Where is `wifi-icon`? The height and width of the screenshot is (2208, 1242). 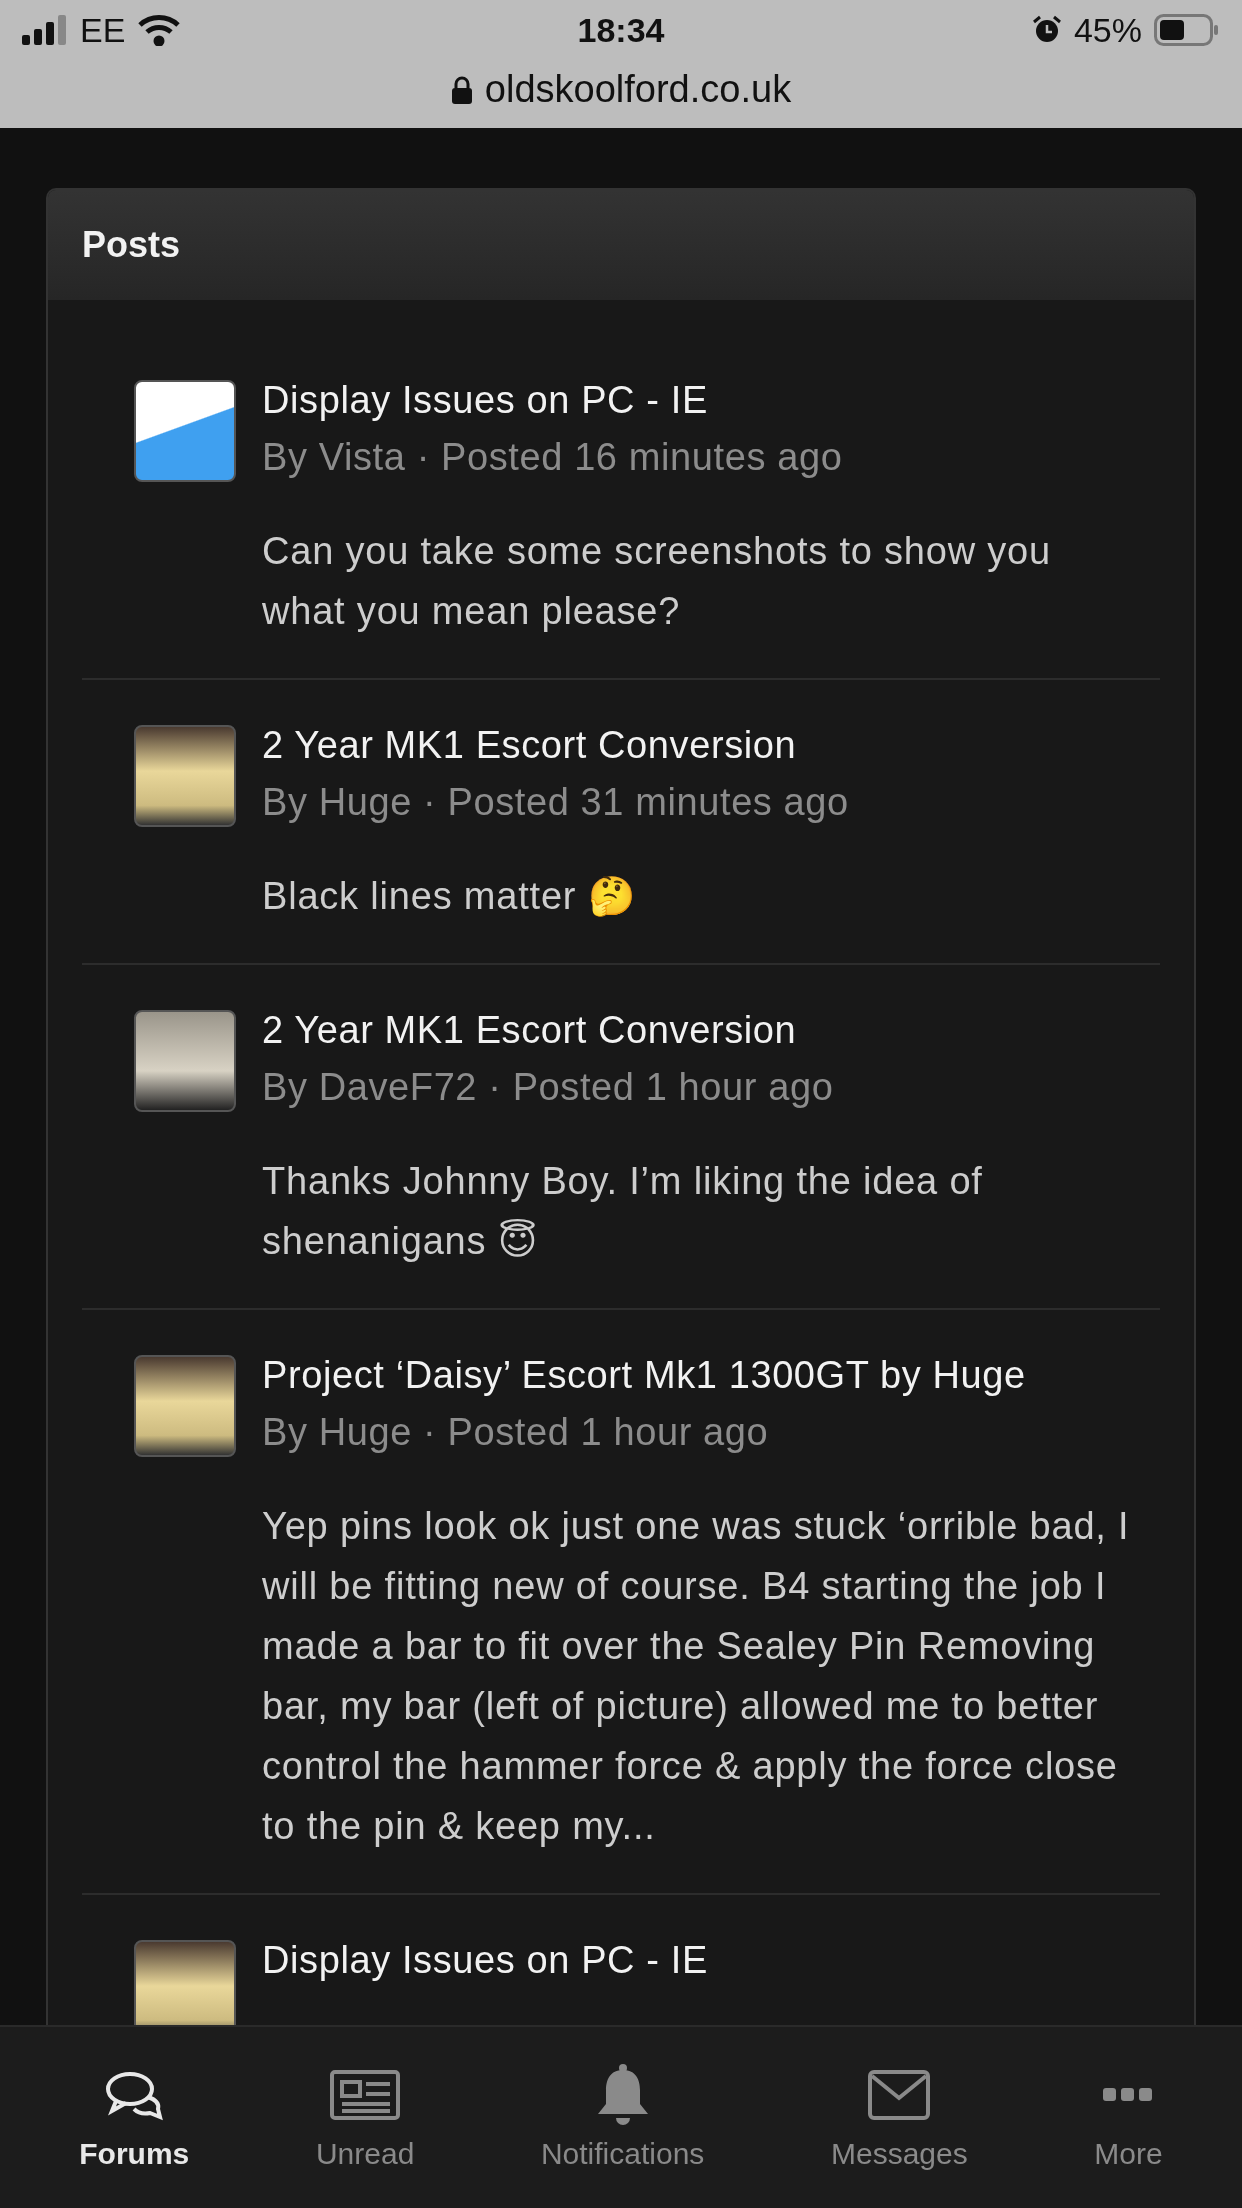
wifi-icon is located at coordinates (159, 30).